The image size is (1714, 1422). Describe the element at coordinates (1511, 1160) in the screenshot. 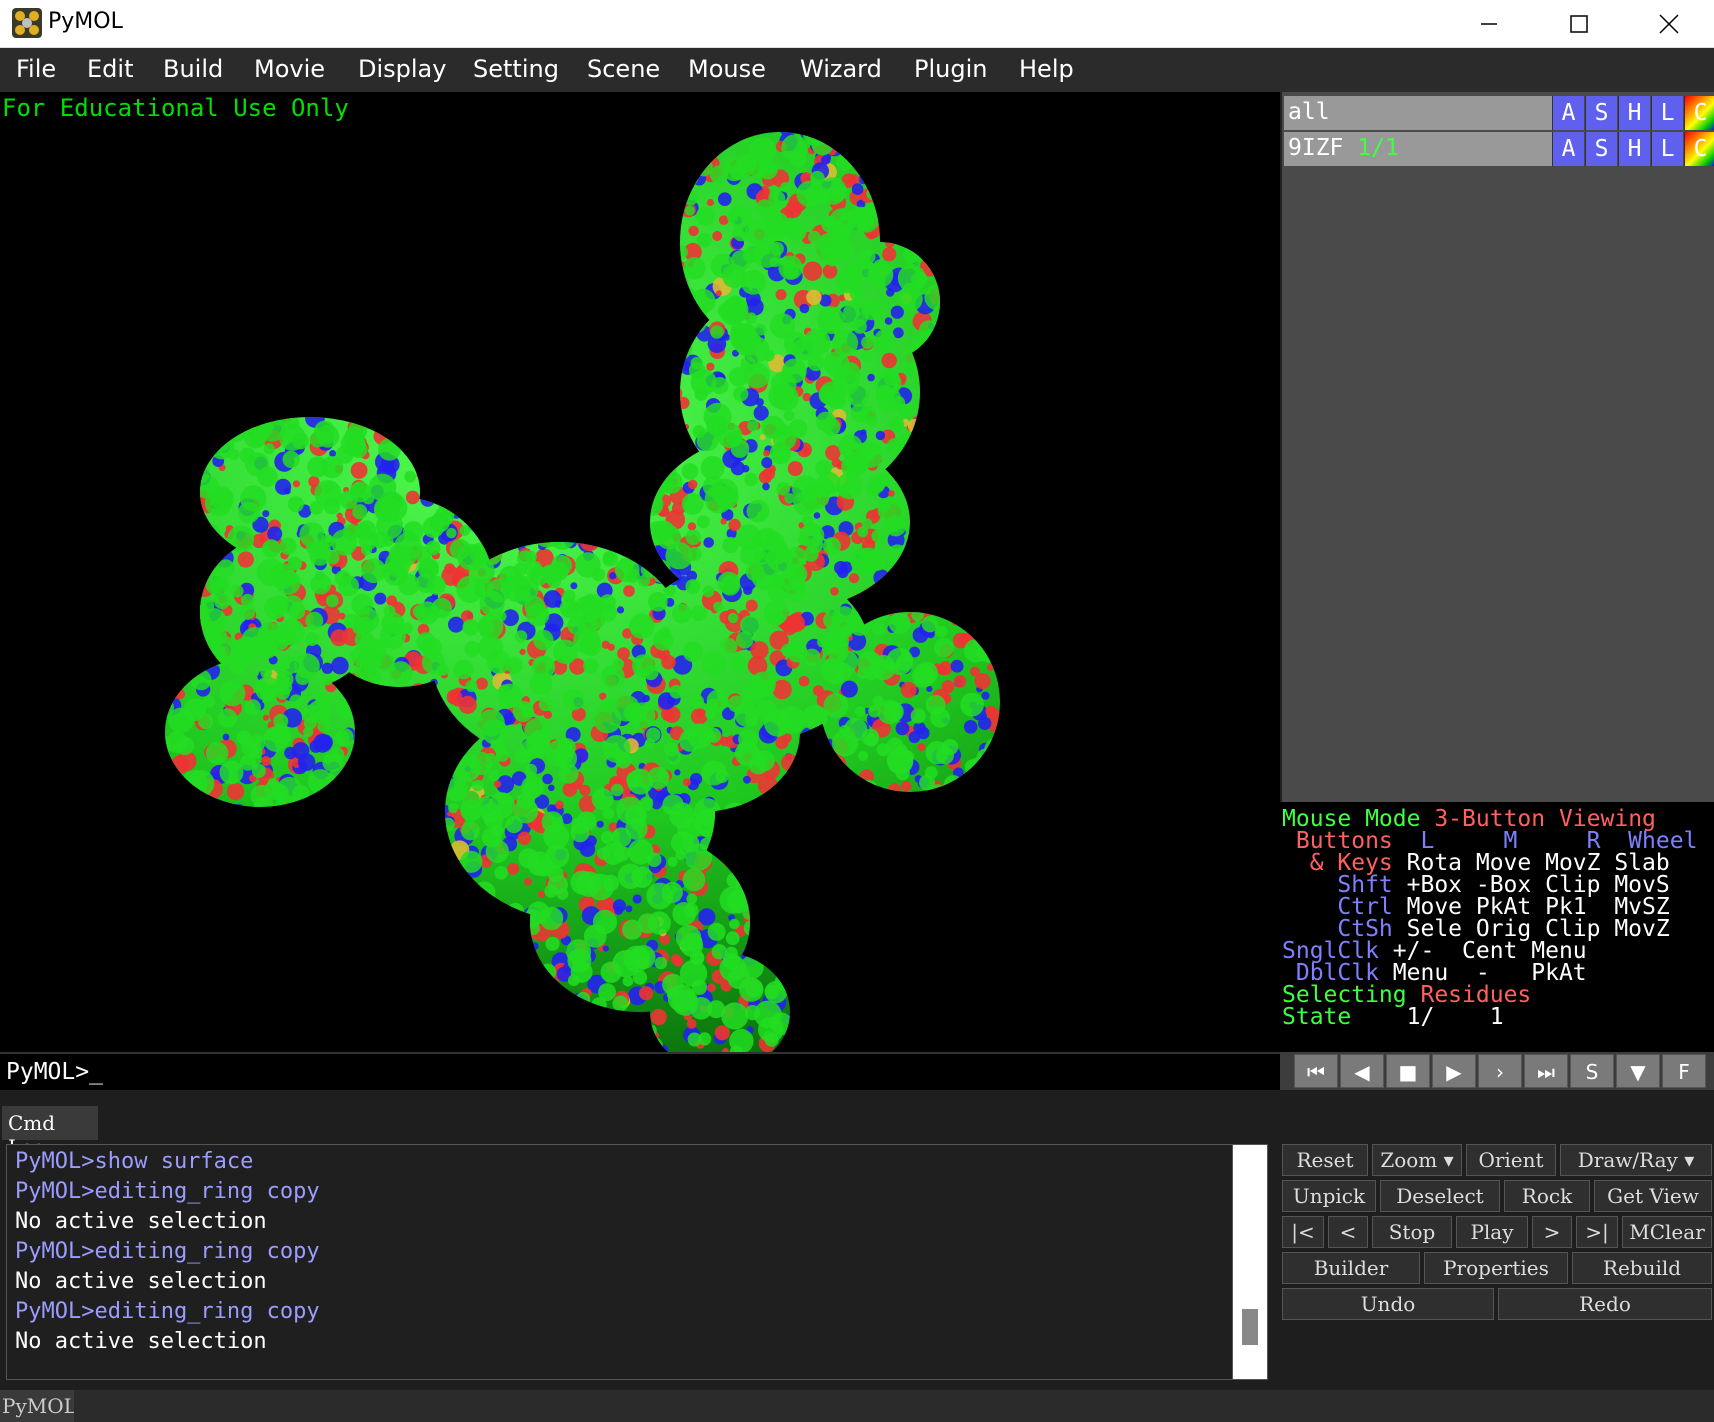

I see `orient-button: Orient` at that location.